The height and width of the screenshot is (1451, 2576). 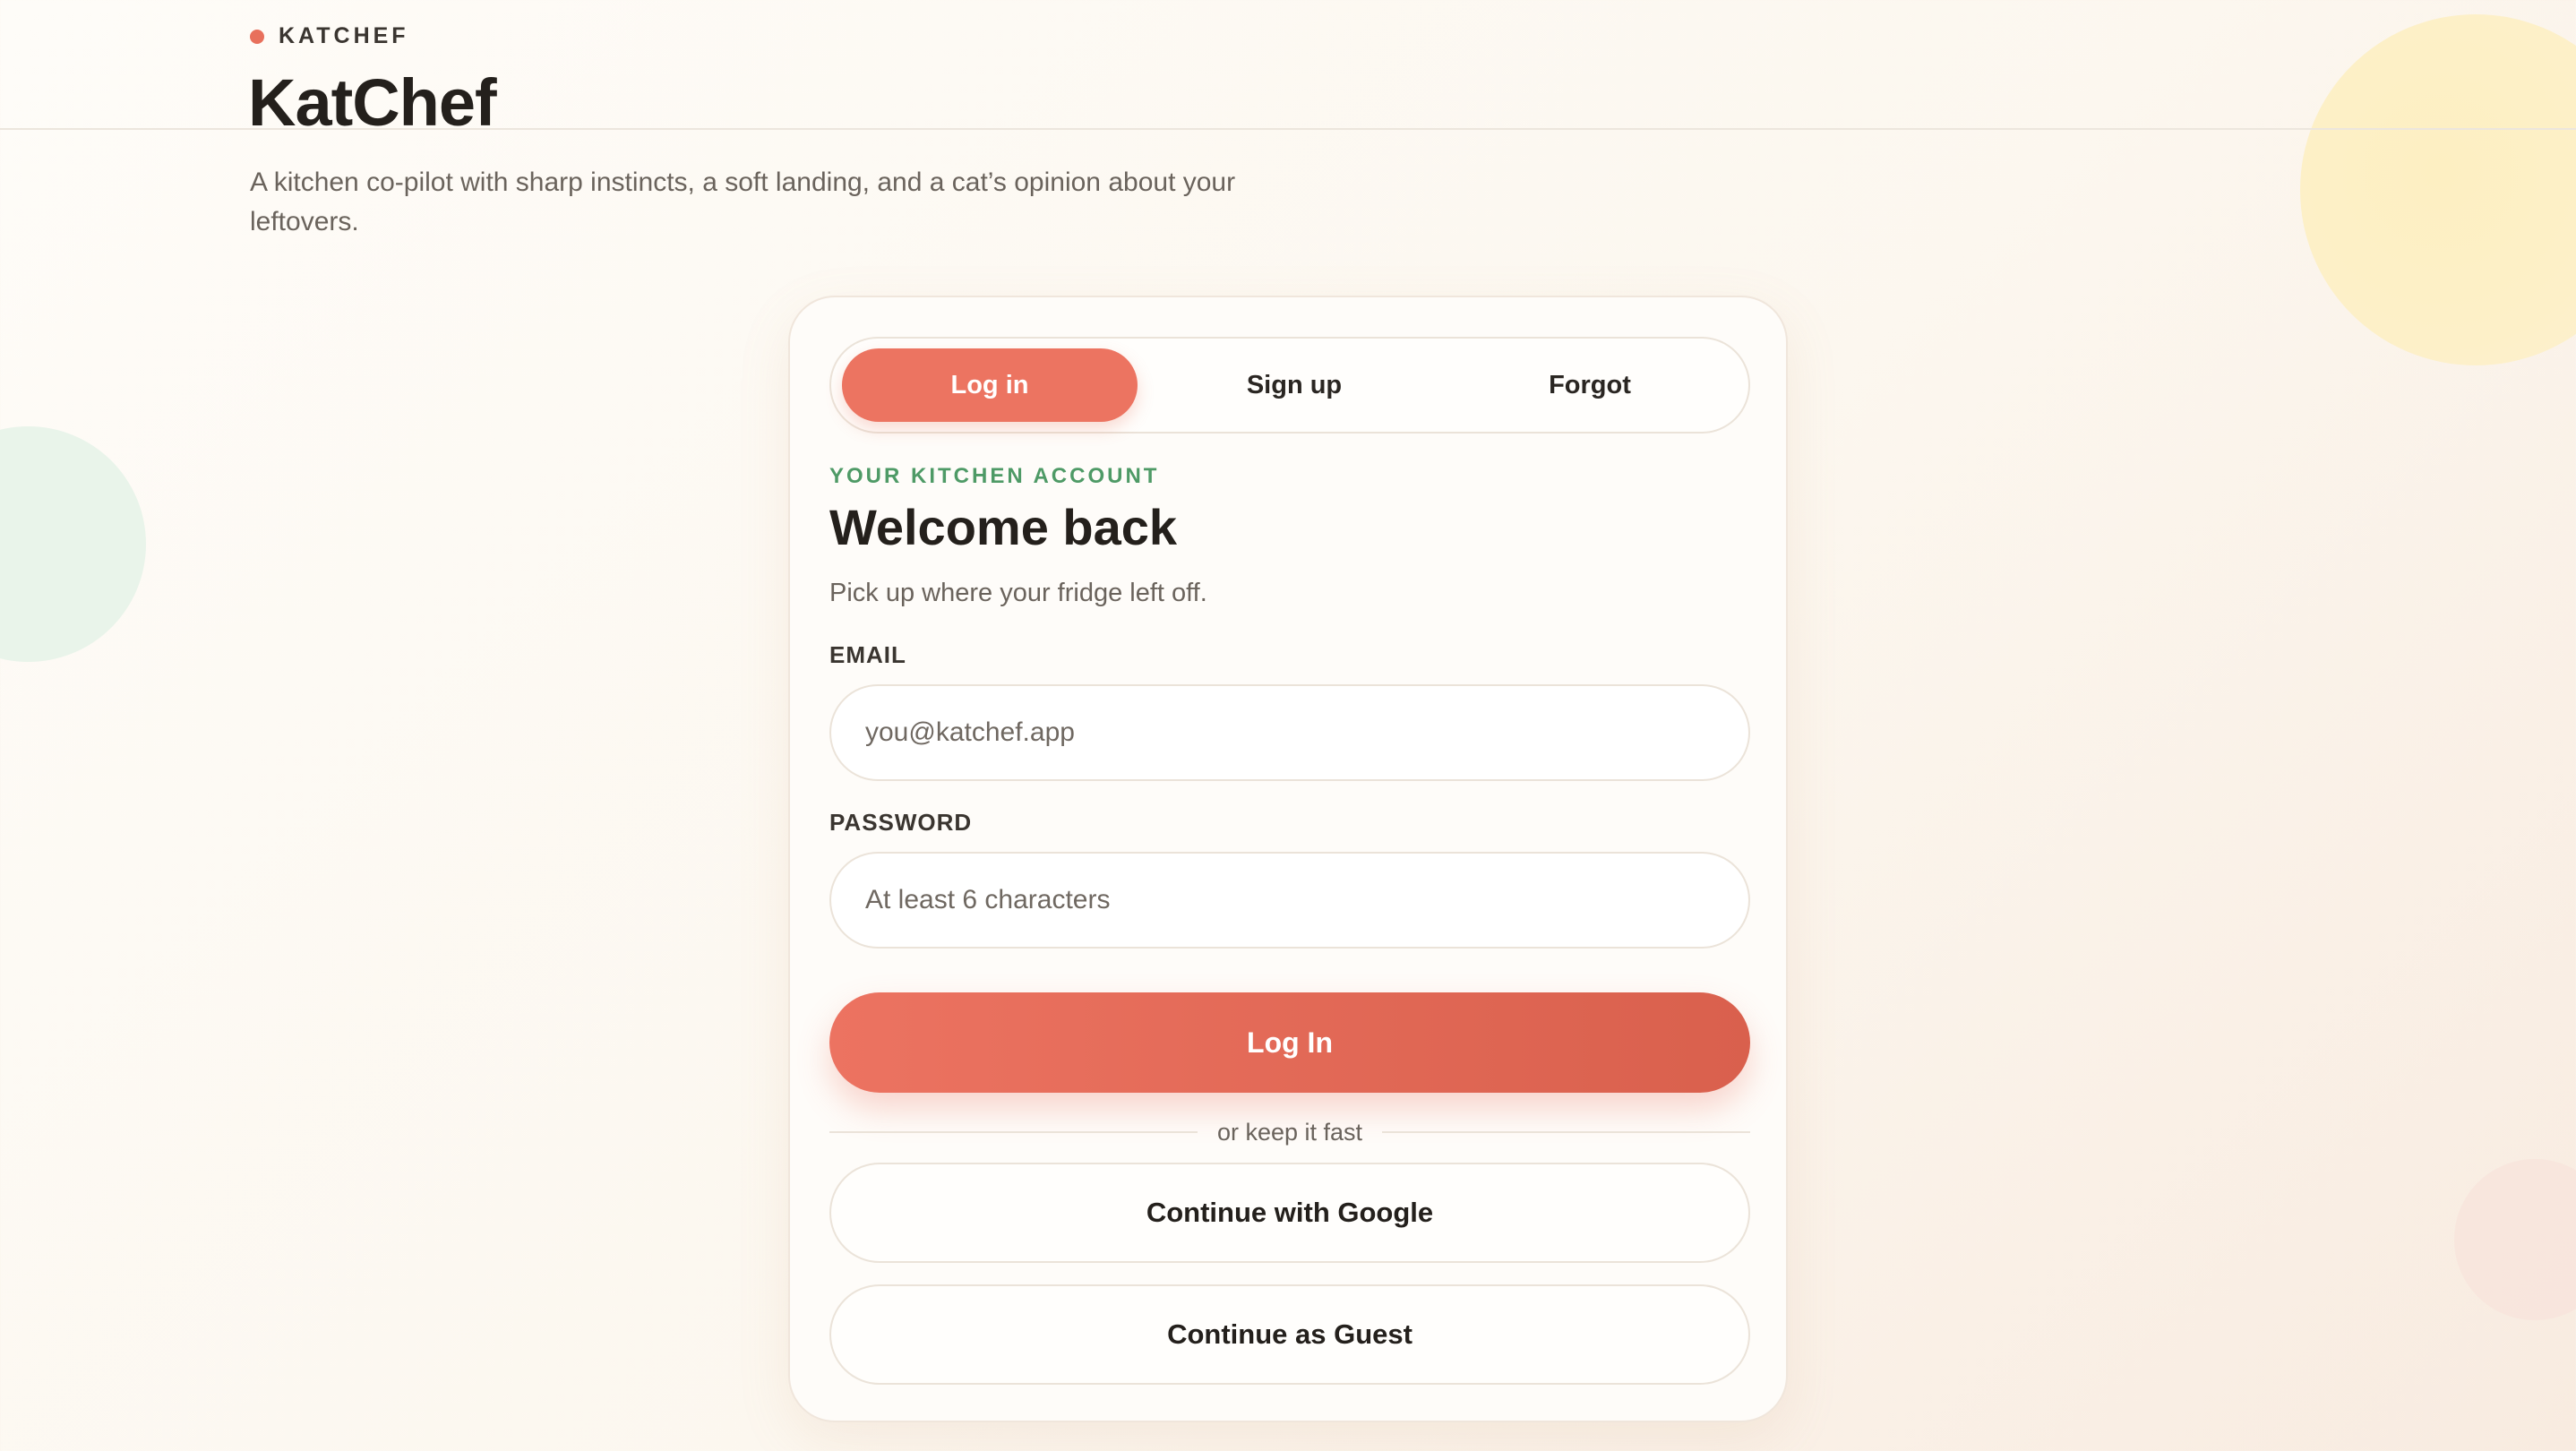 What do you see at coordinates (1289, 1043) in the screenshot?
I see `log-in-button: Log In` at bounding box center [1289, 1043].